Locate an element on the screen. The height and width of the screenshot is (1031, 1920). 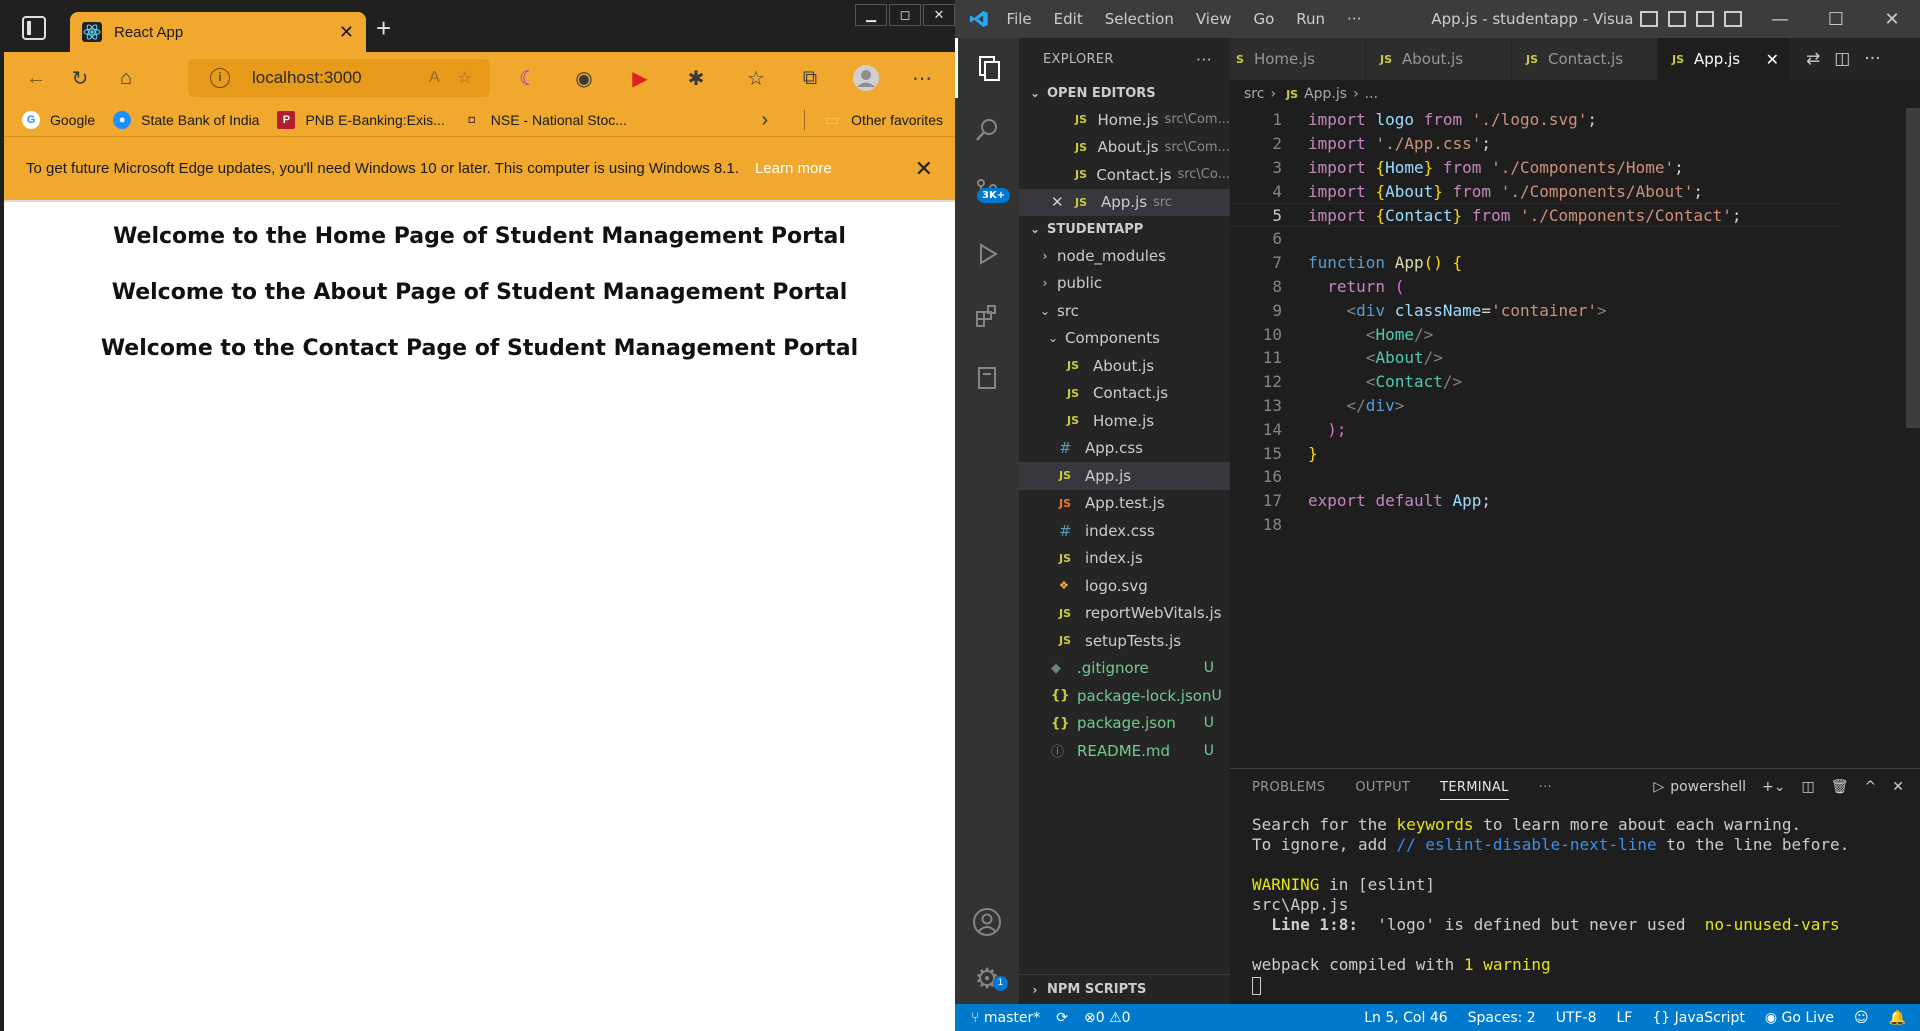
file-item: ❖ logo.svg is located at coordinates (1124, 586).